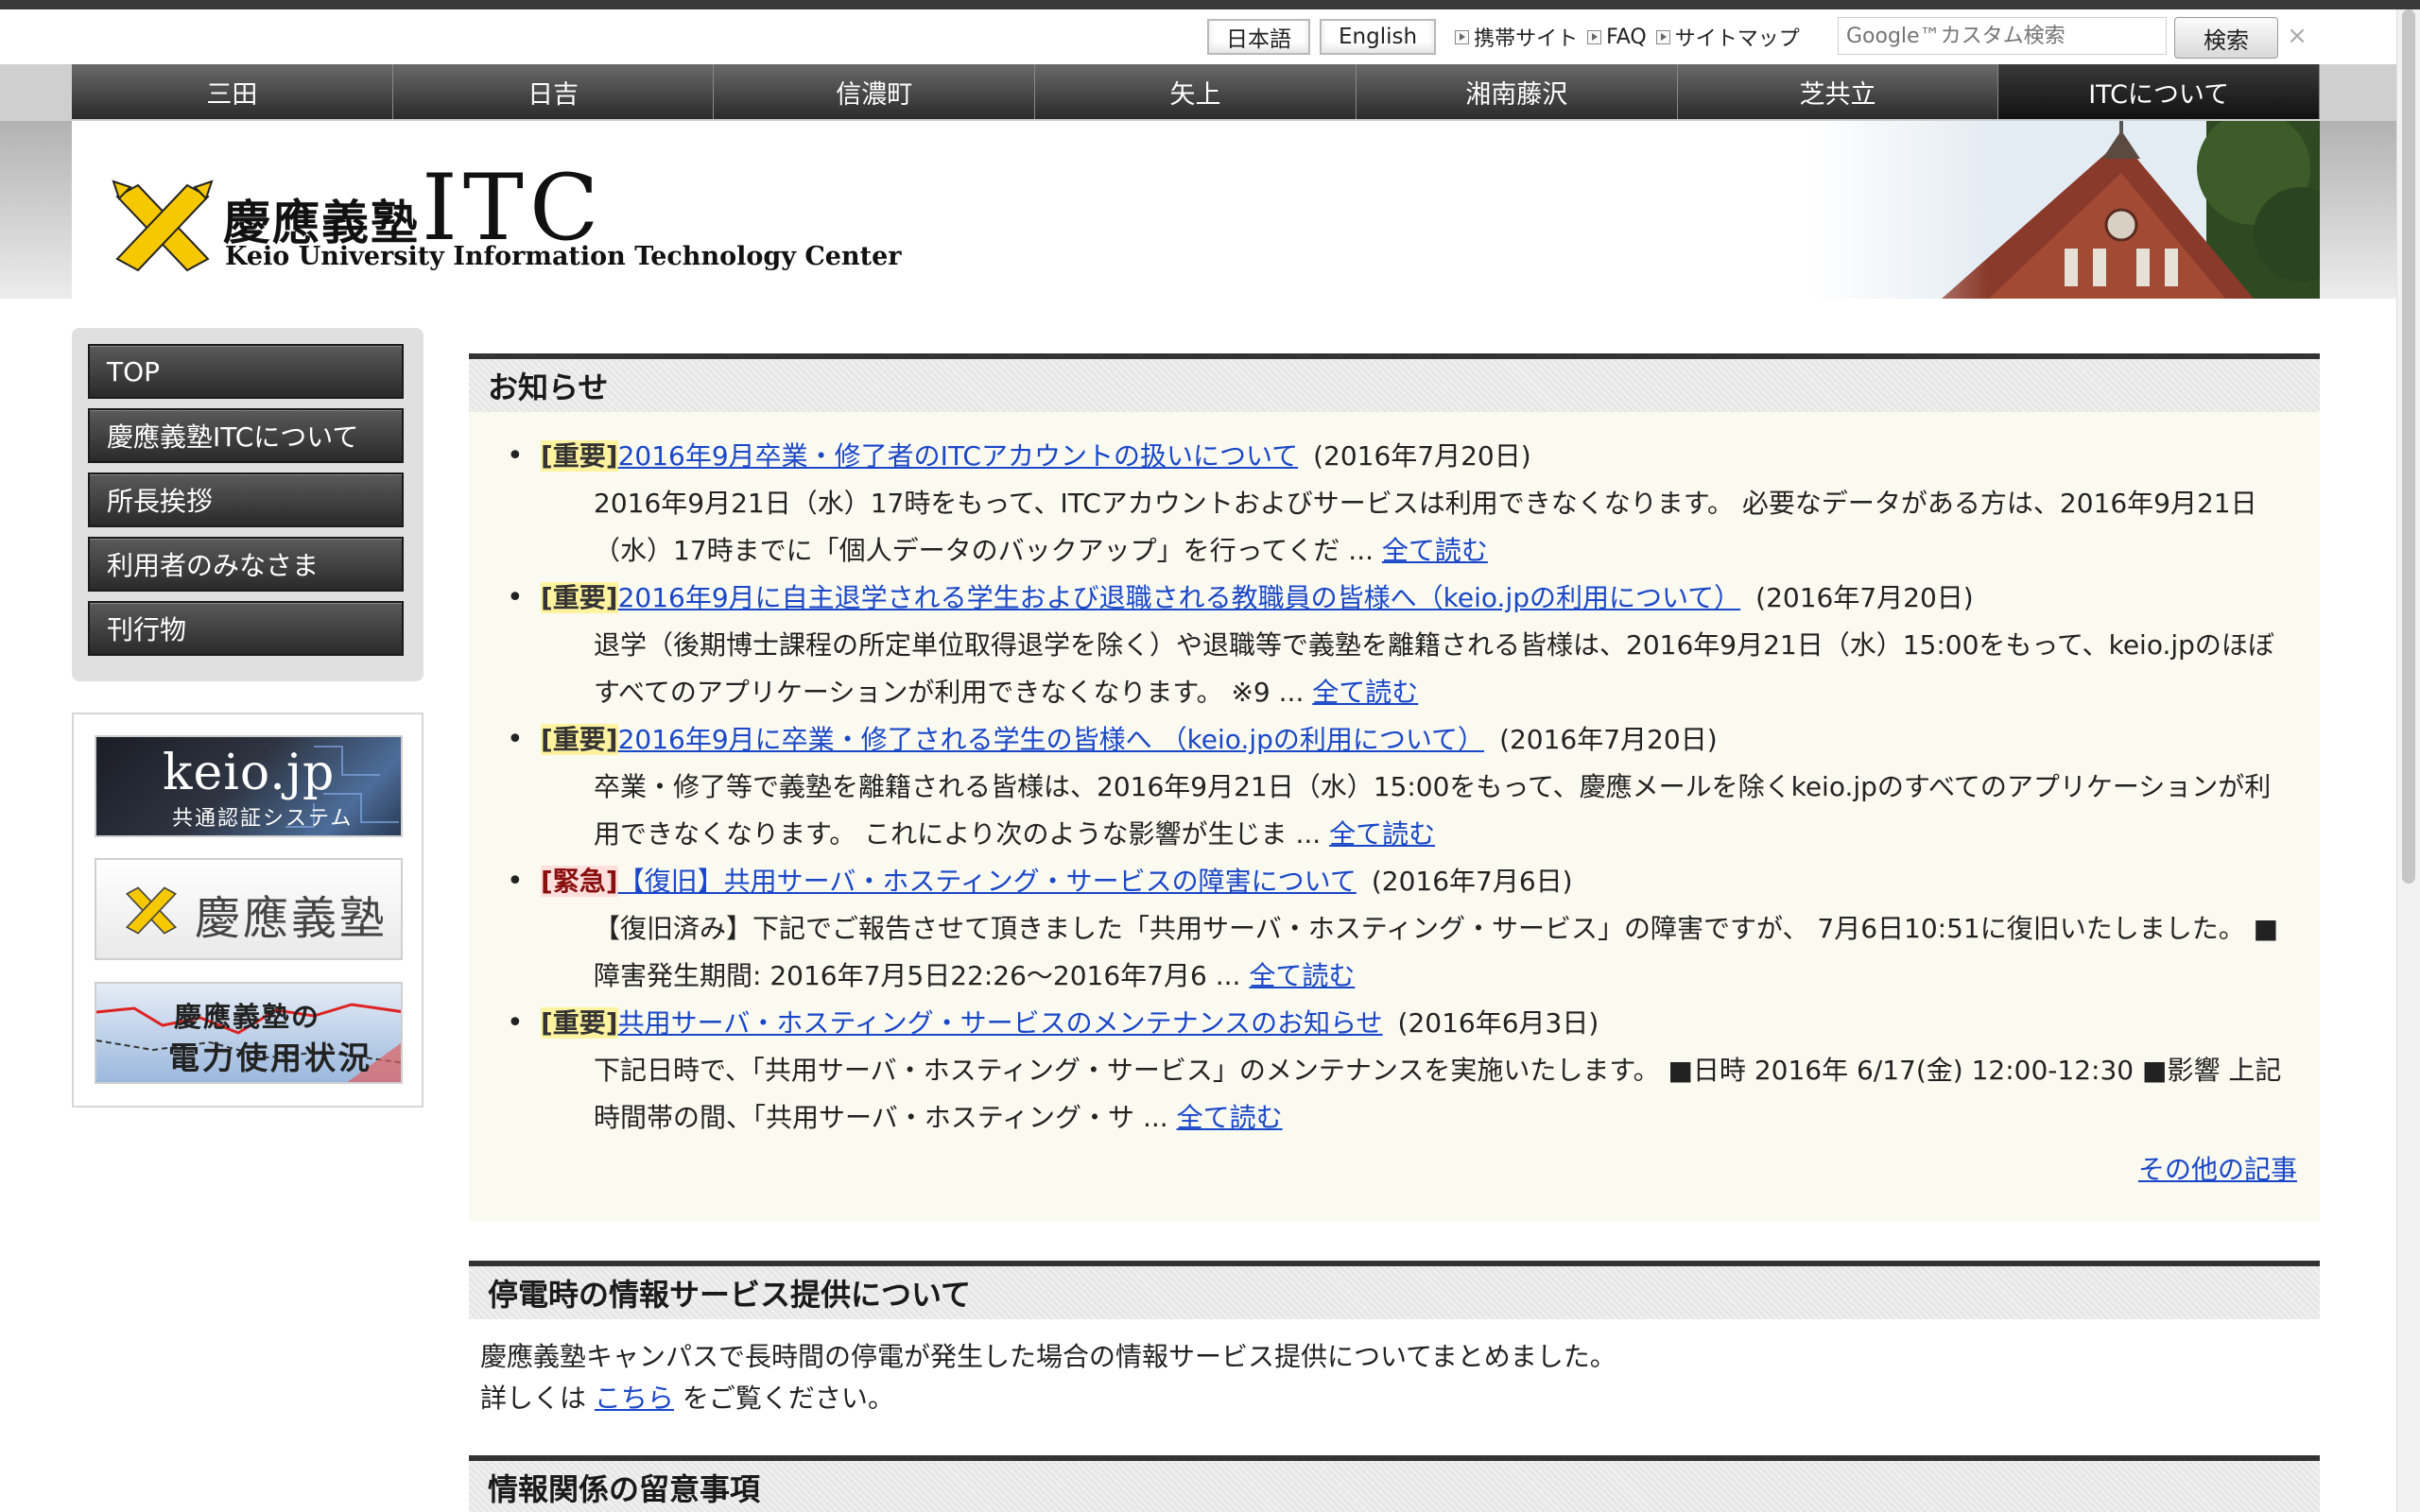  What do you see at coordinates (1395, 382) in the screenshot?
I see `news-heading: お知らせ` at bounding box center [1395, 382].